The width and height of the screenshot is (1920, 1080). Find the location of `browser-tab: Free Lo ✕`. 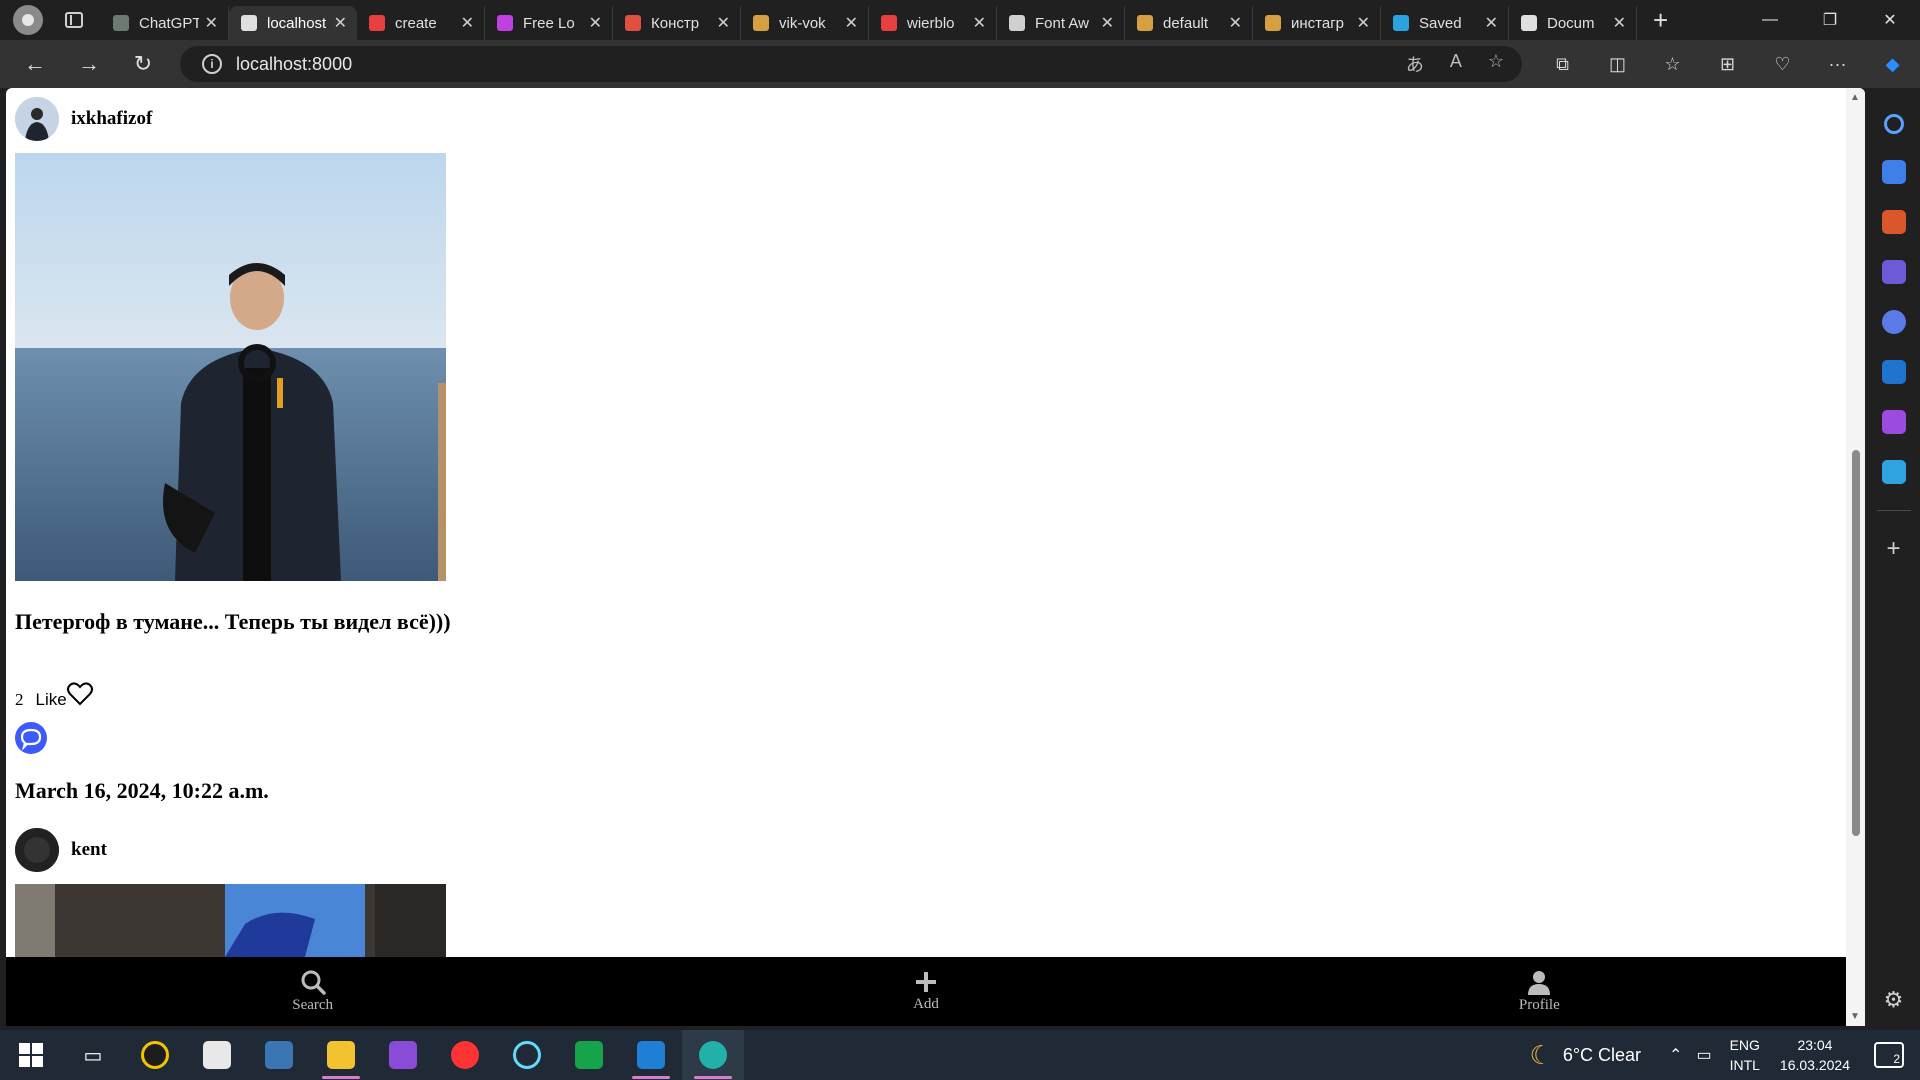

browser-tab: Free Lo ✕ is located at coordinates (549, 23).